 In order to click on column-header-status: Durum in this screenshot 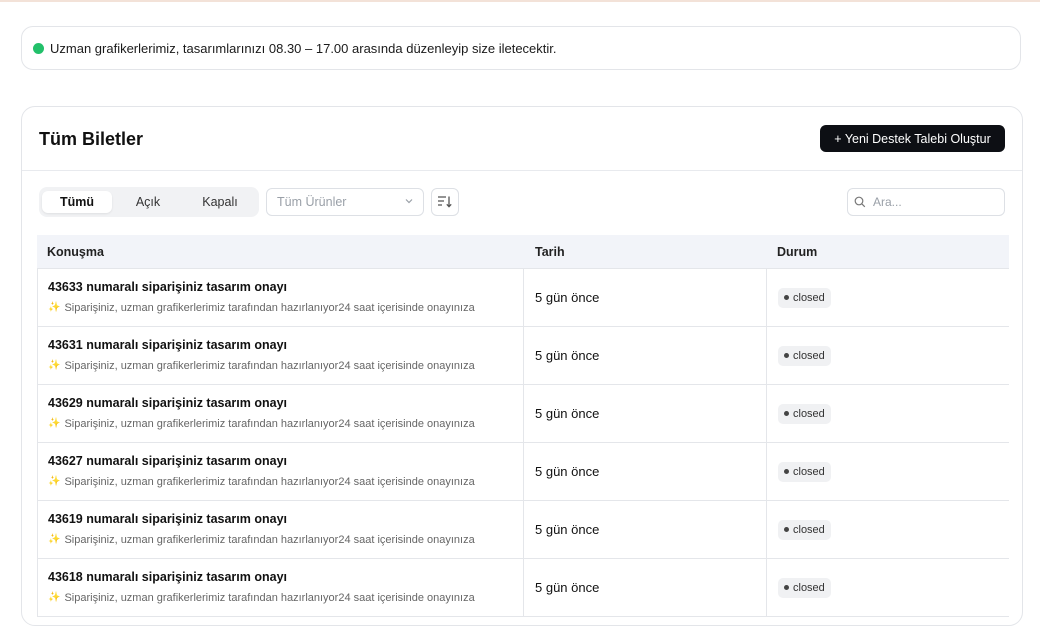, I will do `click(797, 251)`.